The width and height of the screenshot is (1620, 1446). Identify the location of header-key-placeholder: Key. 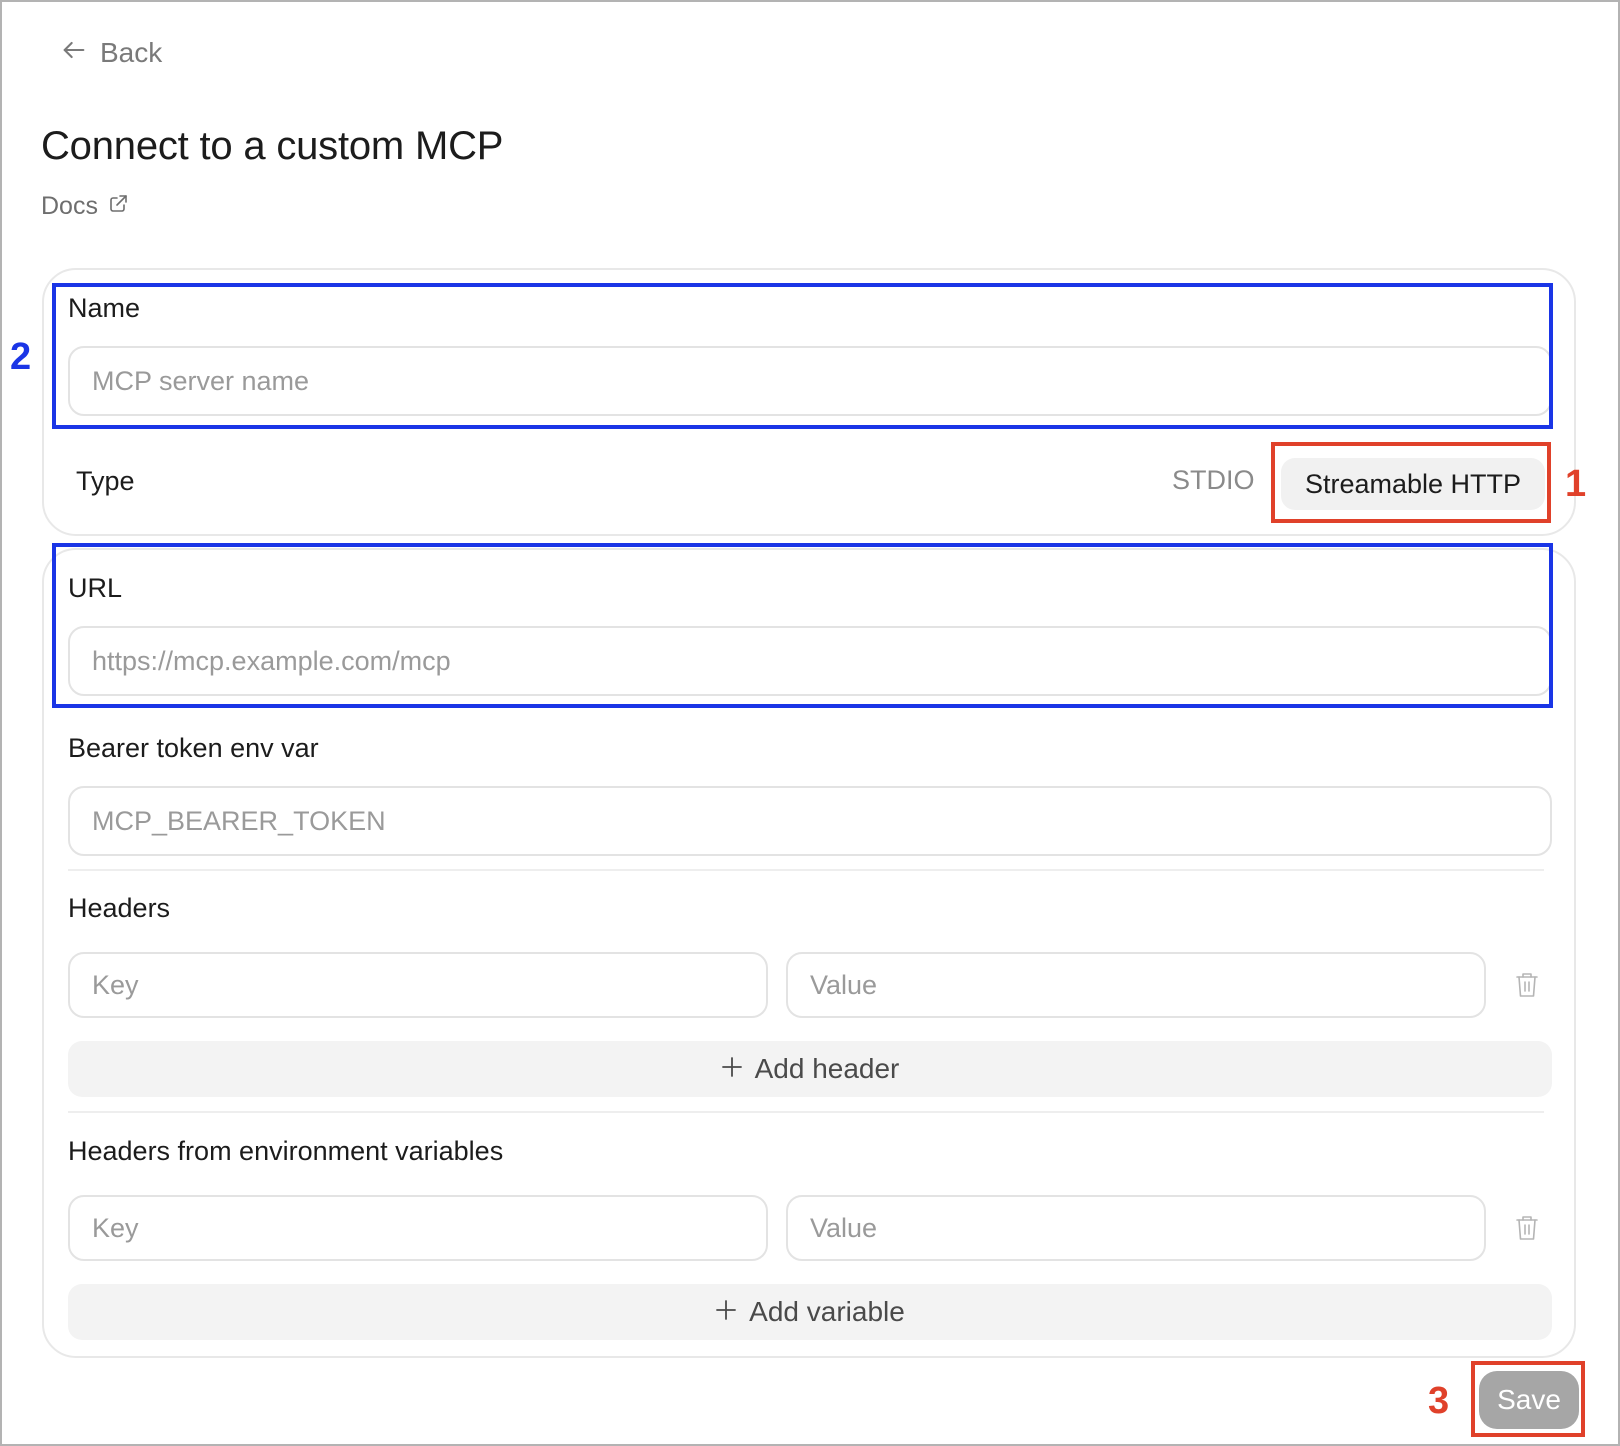
(115, 984).